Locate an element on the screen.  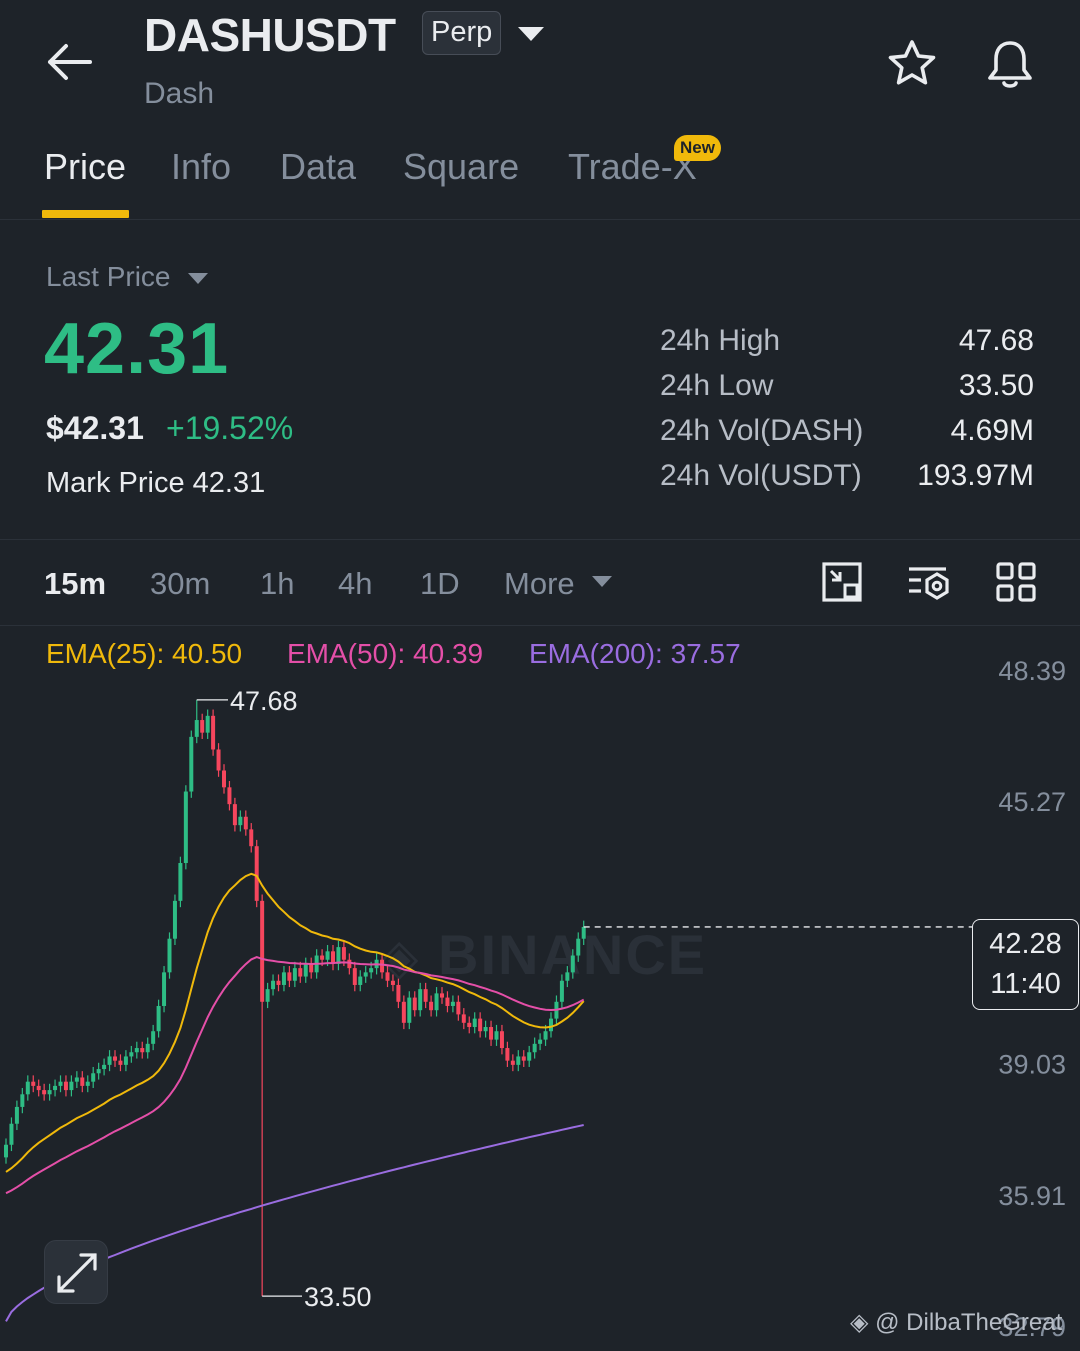
indicator-settings-icon is located at coordinates (928, 582).